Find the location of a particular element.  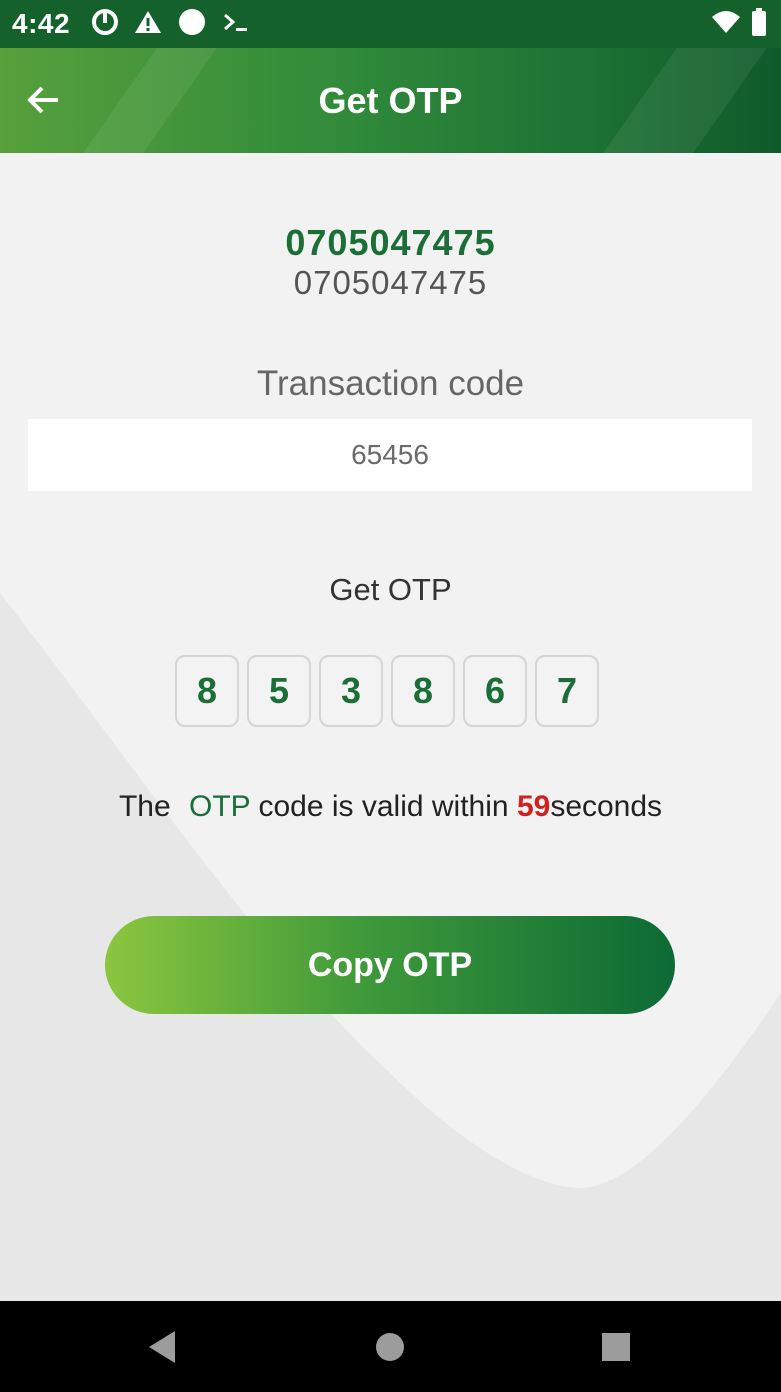

circle-icon is located at coordinates (192, 24).